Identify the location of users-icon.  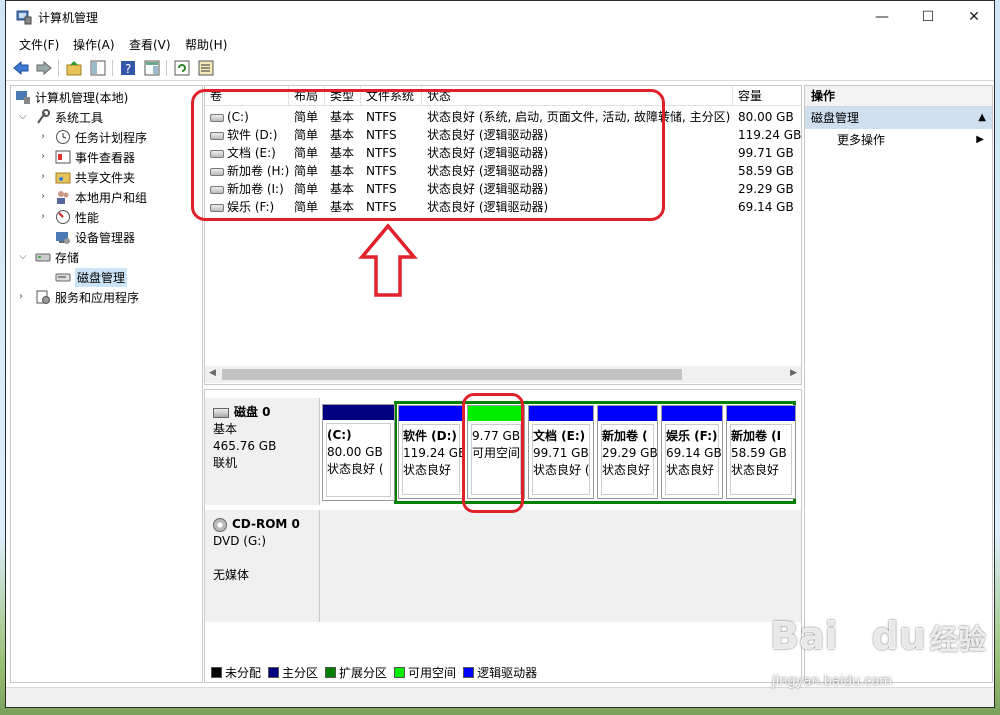
(63, 197).